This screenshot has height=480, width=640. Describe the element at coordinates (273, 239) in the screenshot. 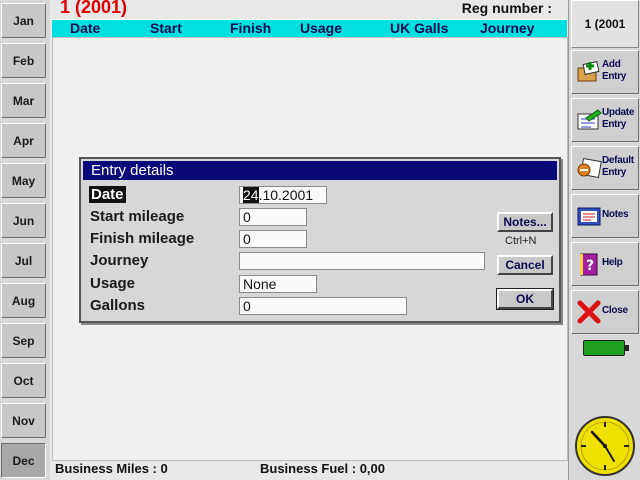

I see `finish-mileage-field: 0` at that location.